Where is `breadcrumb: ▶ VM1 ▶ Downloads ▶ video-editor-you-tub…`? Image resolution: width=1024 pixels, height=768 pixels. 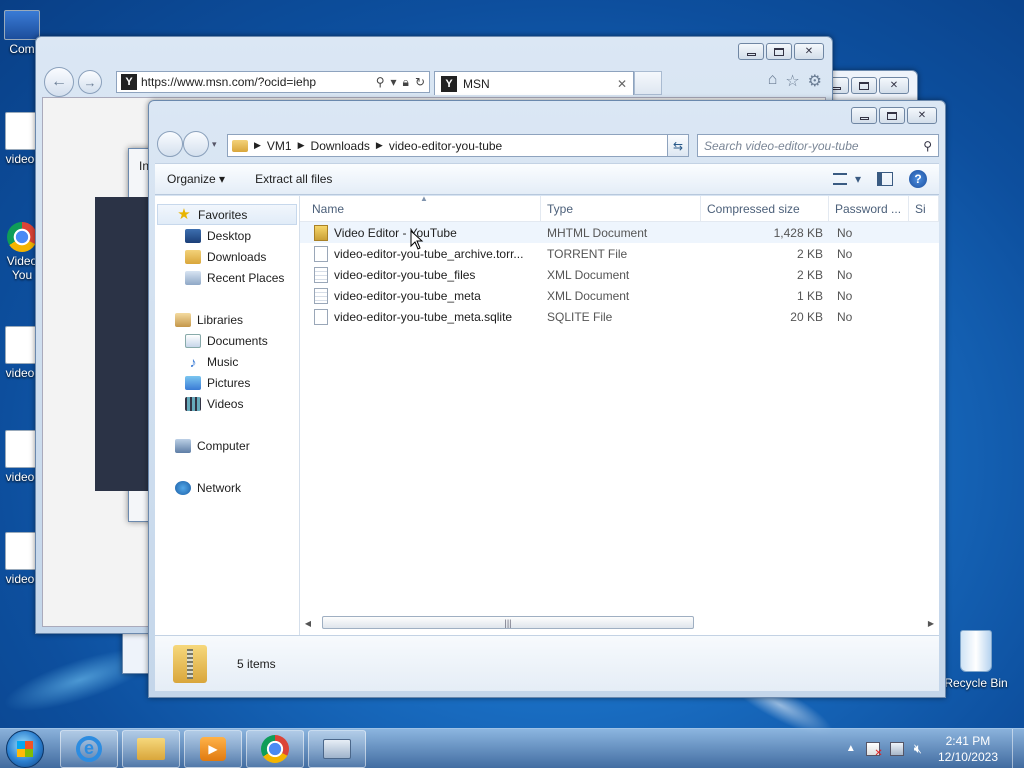 breadcrumb: ▶ VM1 ▶ Downloads ▶ video-editor-you-tub… is located at coordinates (458, 145).